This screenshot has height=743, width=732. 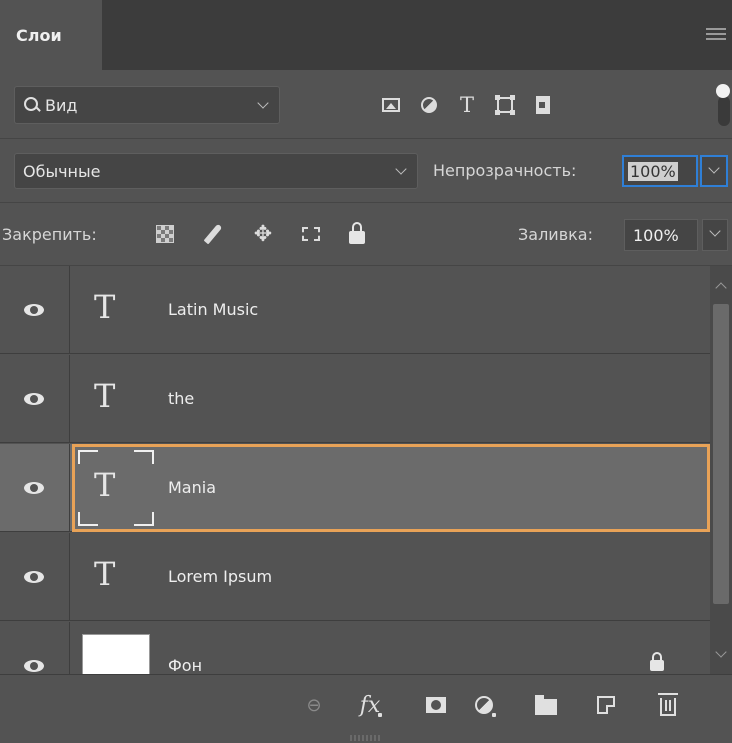 I want to click on trash-icon, so click(x=668, y=705).